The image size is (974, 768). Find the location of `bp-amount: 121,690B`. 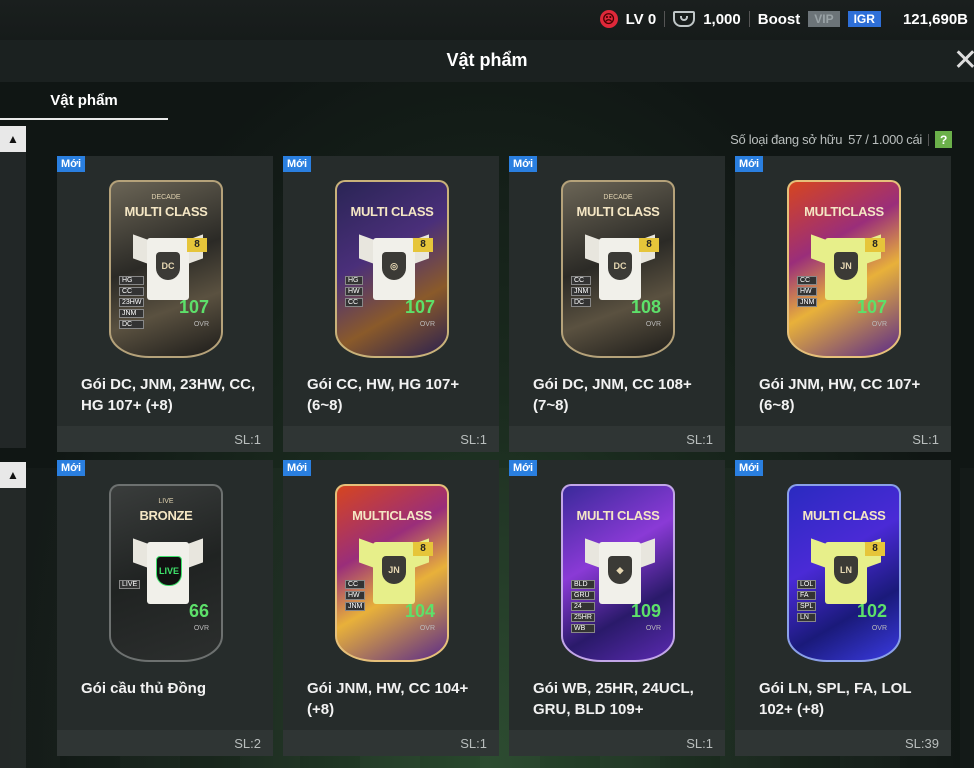

bp-amount: 121,690B is located at coordinates (935, 19).